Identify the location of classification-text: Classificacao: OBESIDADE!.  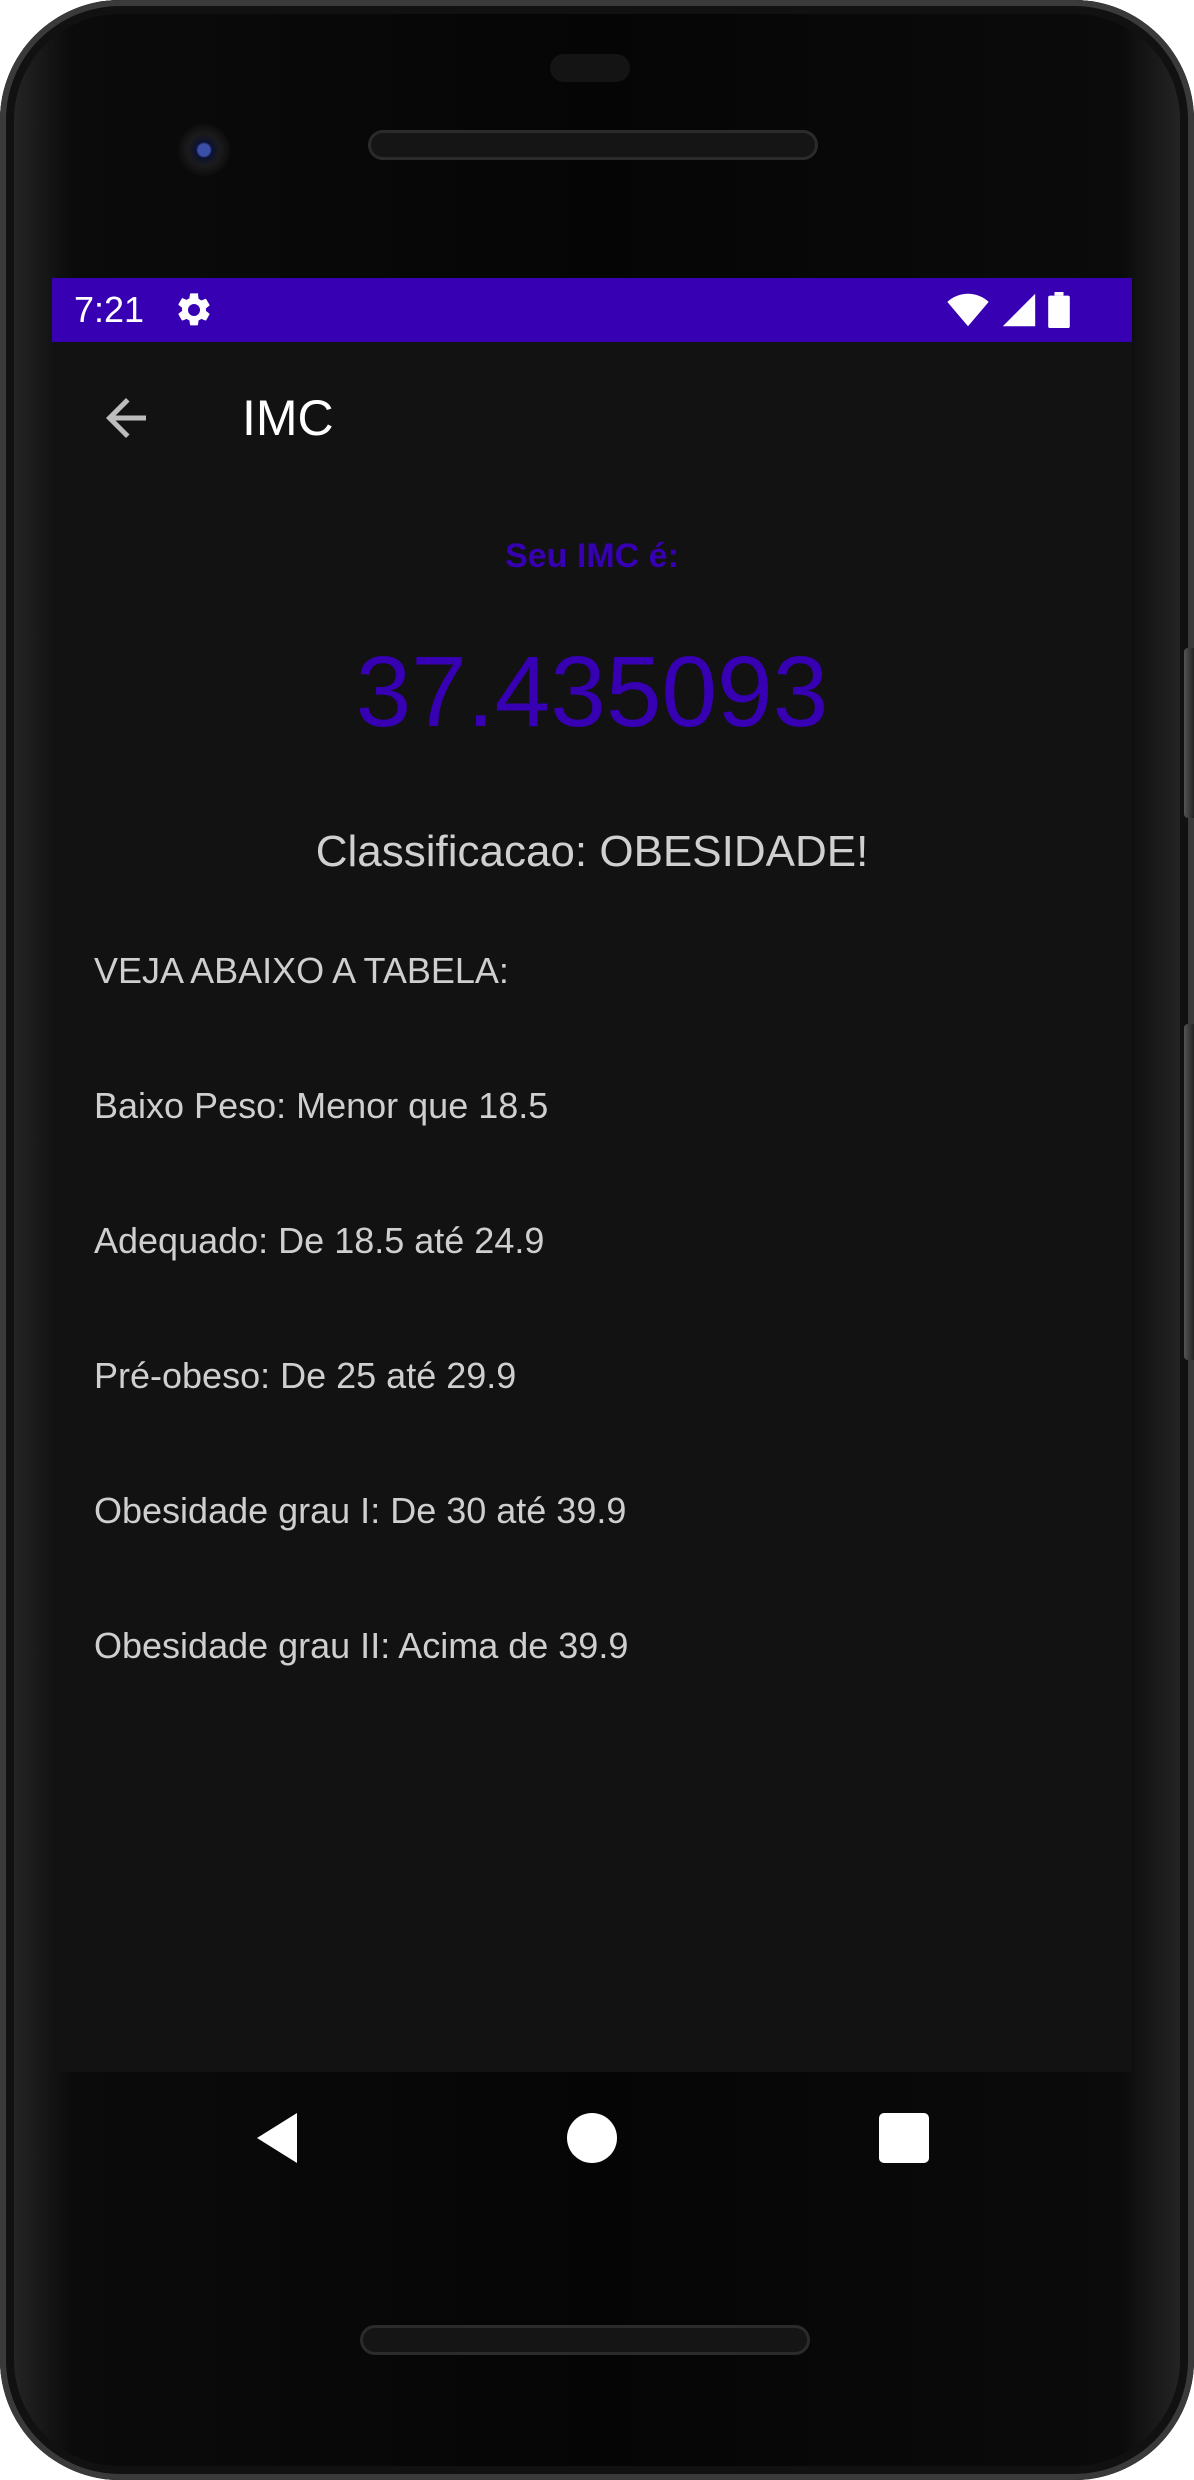
(592, 851).